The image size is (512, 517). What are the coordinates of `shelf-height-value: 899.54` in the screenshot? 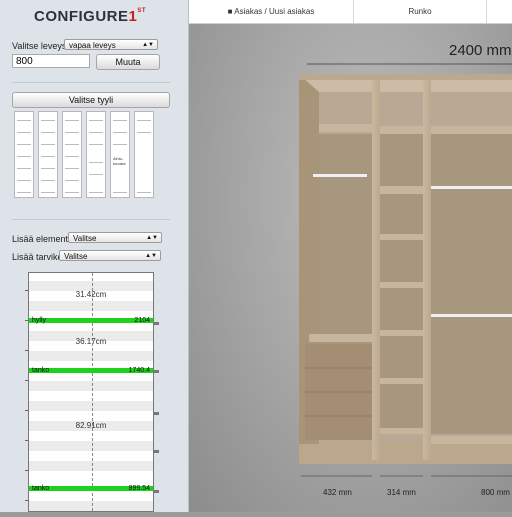 It's located at (139, 488).